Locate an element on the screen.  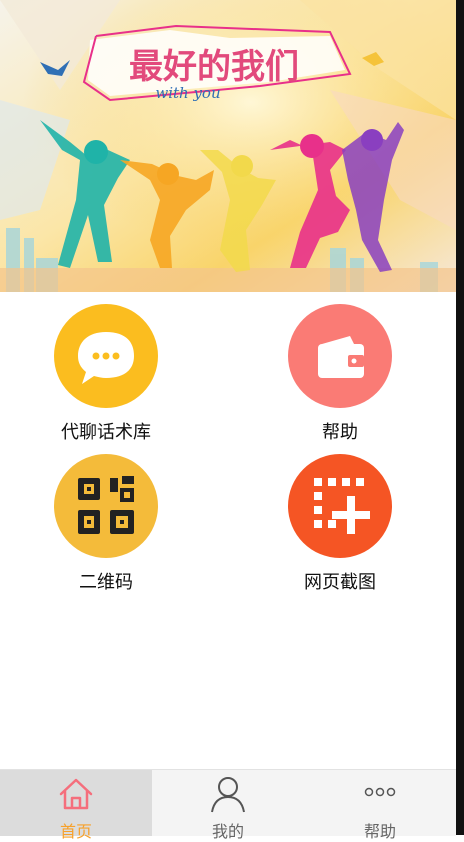
tab-label: 帮助 is located at coordinates (379, 831).